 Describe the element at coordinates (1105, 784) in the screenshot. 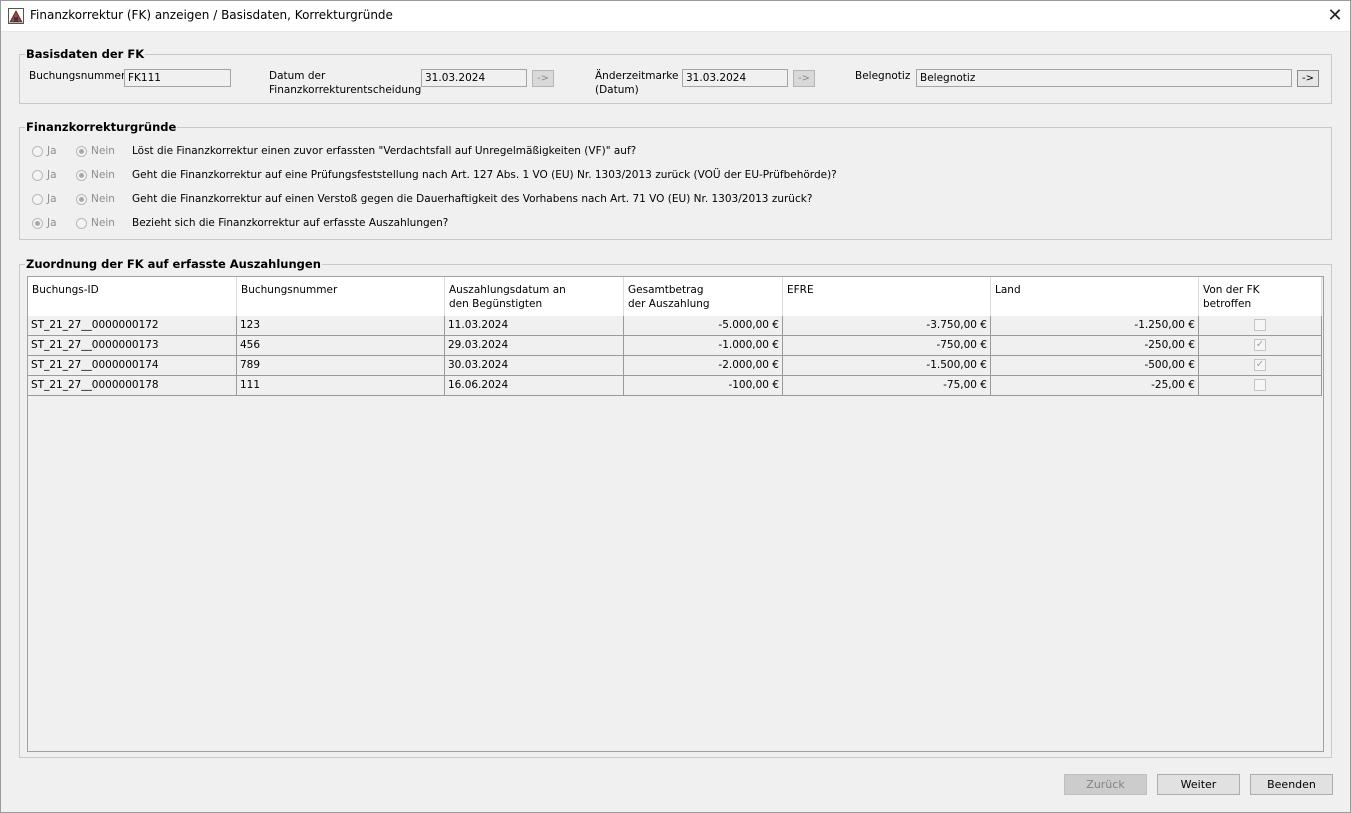

I see `zurueck-button: Zurück` at that location.